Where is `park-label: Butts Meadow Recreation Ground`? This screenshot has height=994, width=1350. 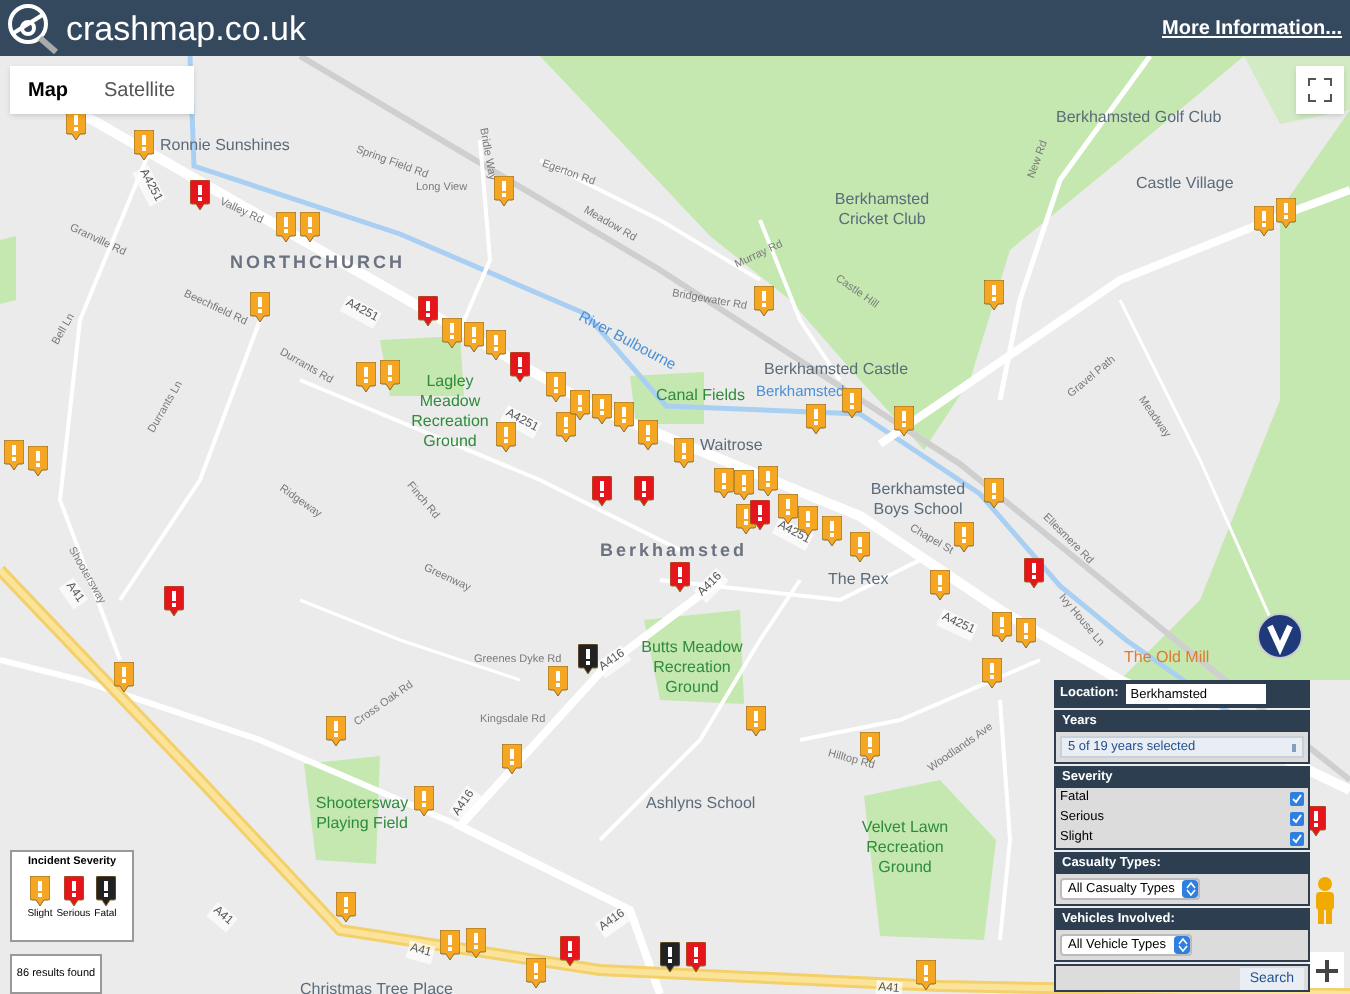 park-label: Butts Meadow Recreation Ground is located at coordinates (692, 668).